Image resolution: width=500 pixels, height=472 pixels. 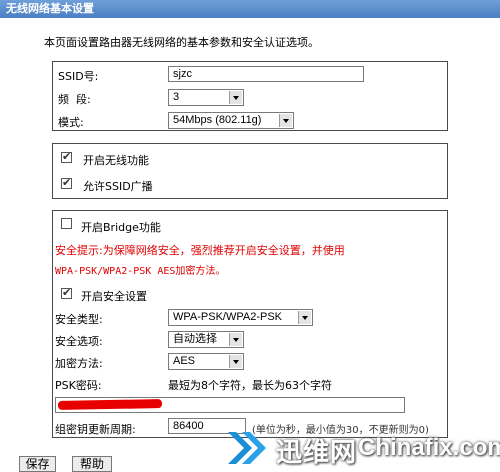 I want to click on intro-text: 本页面设置路由器无线网络的基本参数和安全认证选项。, so click(x=181, y=42).